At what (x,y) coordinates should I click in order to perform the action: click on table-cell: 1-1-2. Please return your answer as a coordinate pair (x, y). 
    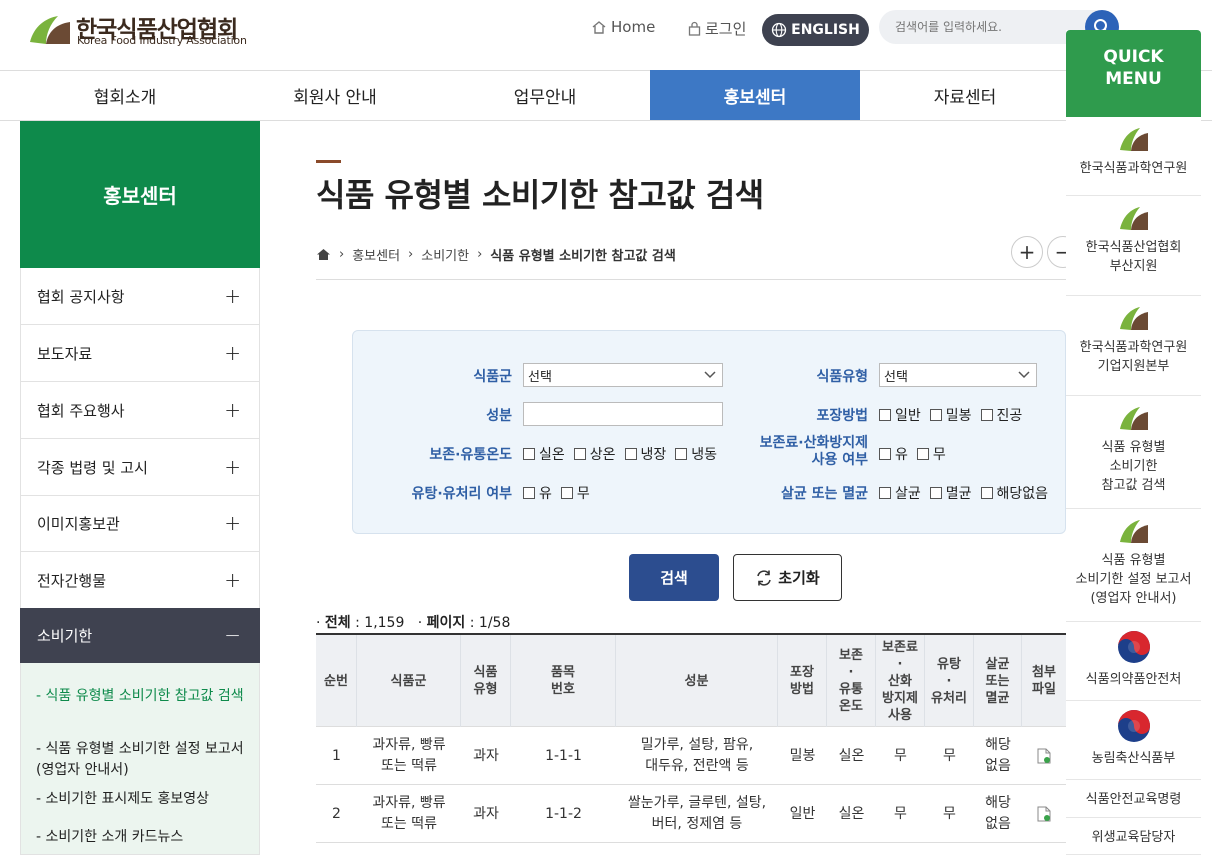
    Looking at the image, I should click on (563, 813).